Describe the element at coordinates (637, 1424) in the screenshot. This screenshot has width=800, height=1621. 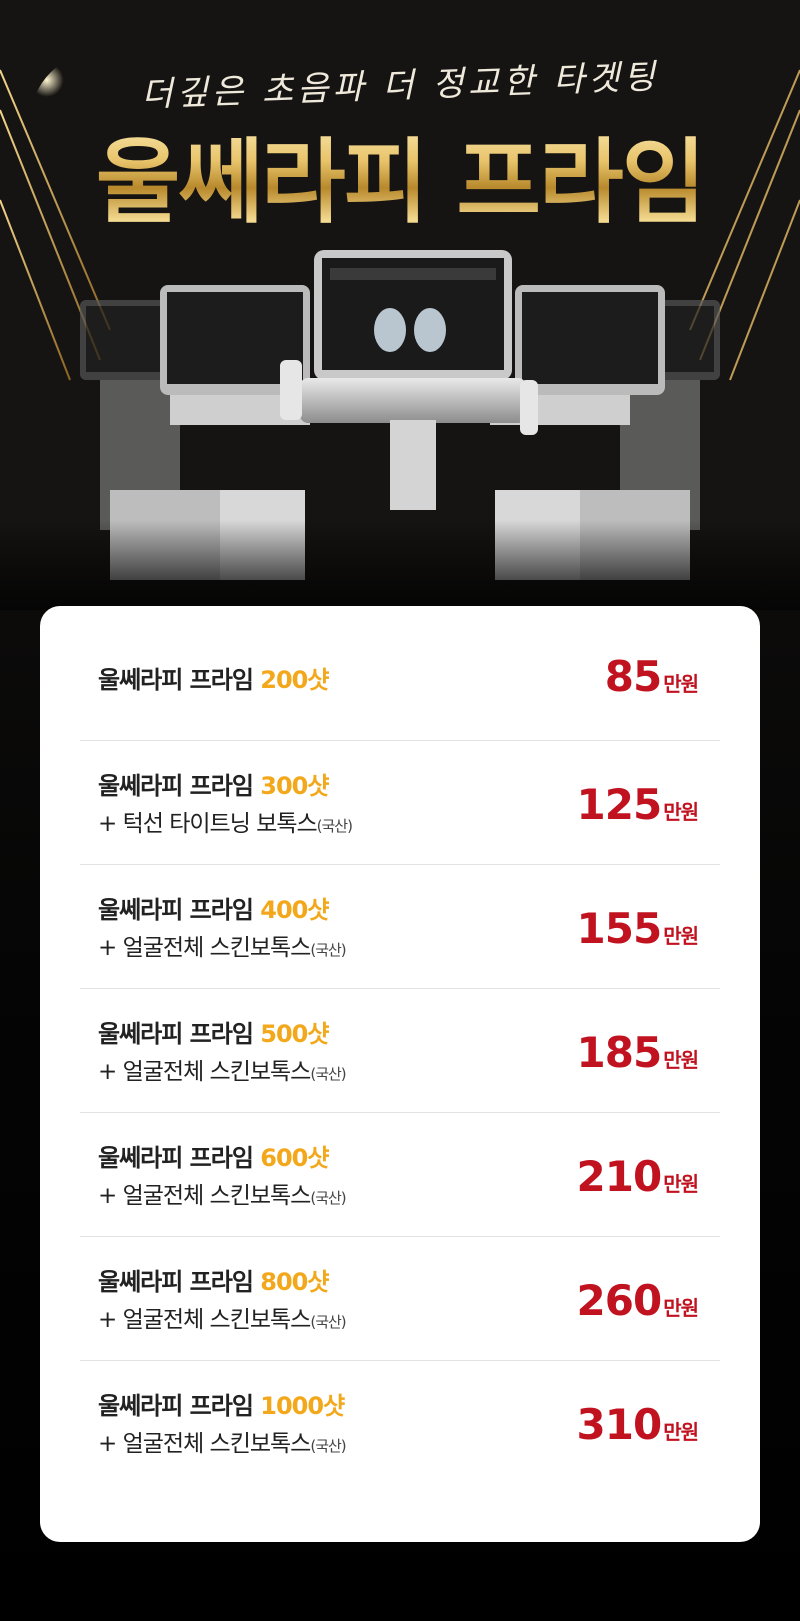
I see `price-value: 310 만원` at that location.